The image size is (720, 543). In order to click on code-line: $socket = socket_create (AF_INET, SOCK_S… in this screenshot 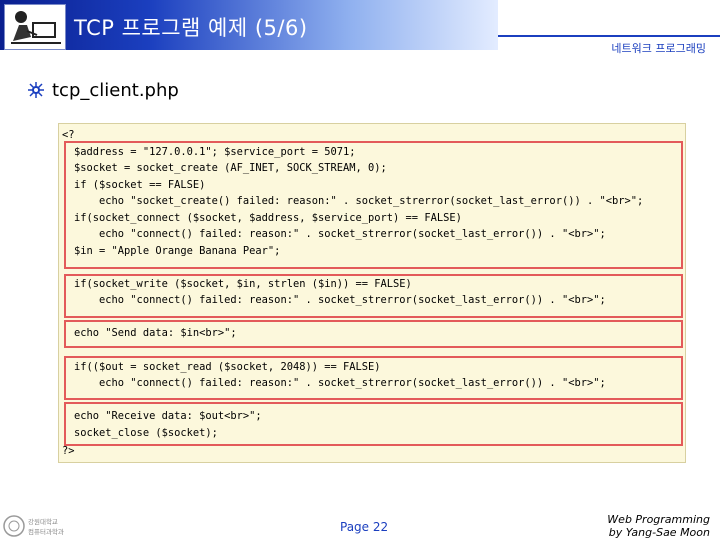, I will do `click(230, 168)`.